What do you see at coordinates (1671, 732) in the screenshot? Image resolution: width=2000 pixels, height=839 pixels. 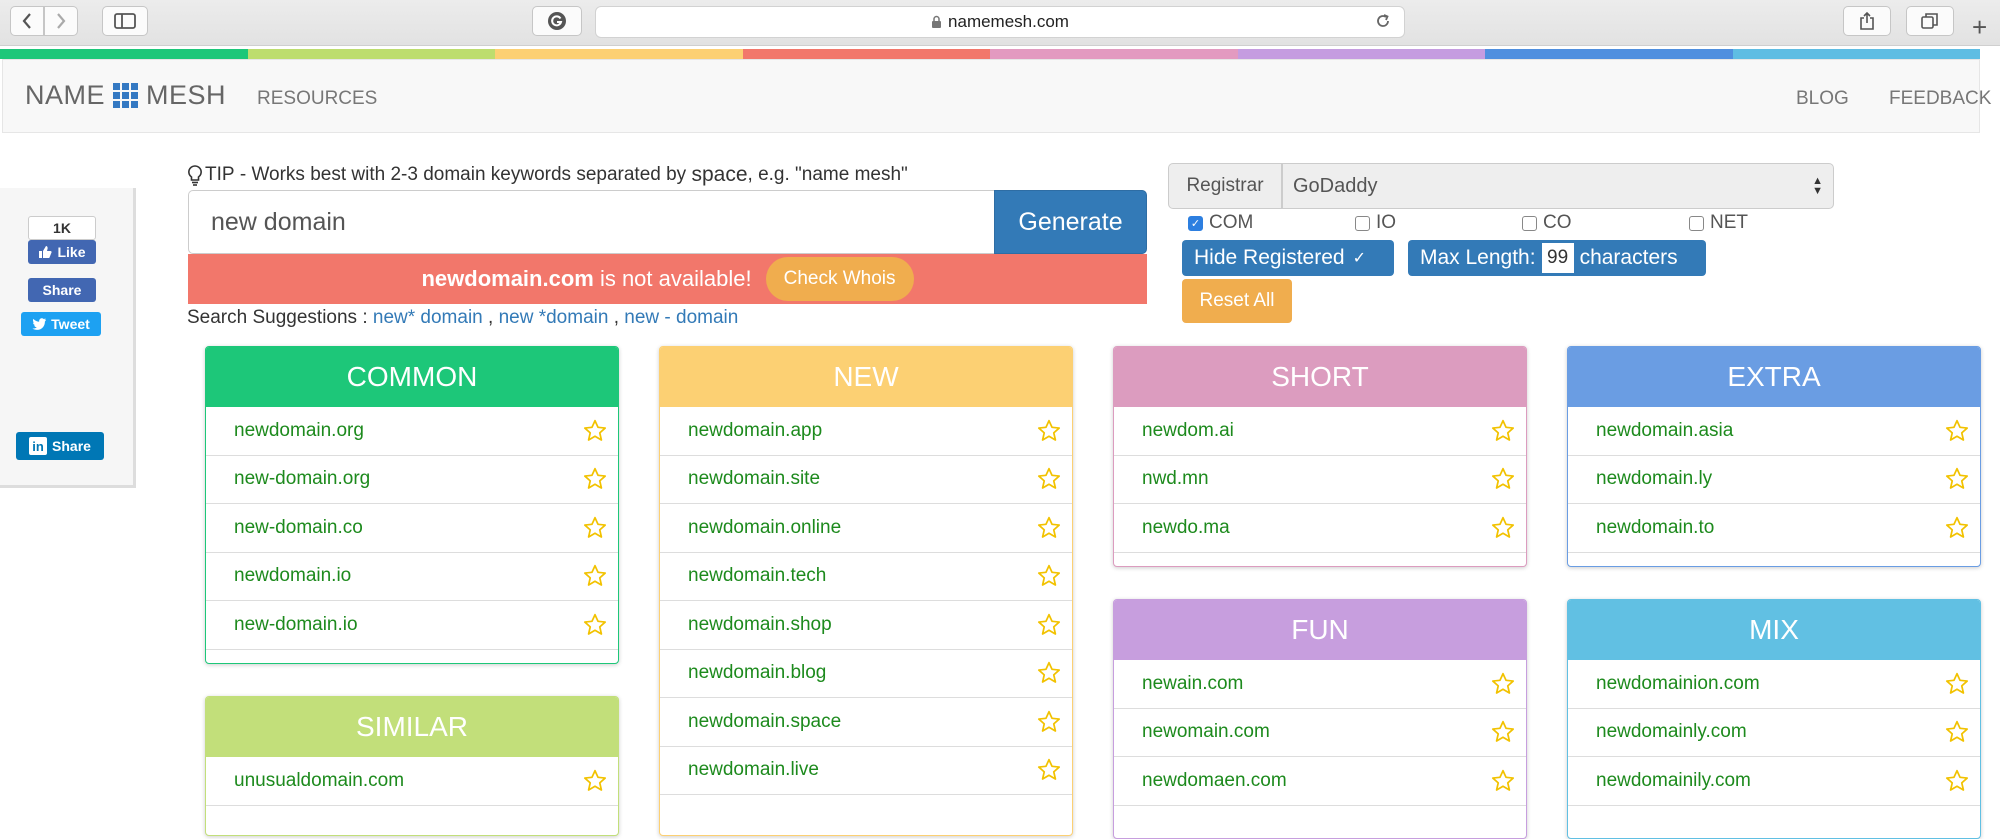 I see `domain-link: newdomainly.com` at bounding box center [1671, 732].